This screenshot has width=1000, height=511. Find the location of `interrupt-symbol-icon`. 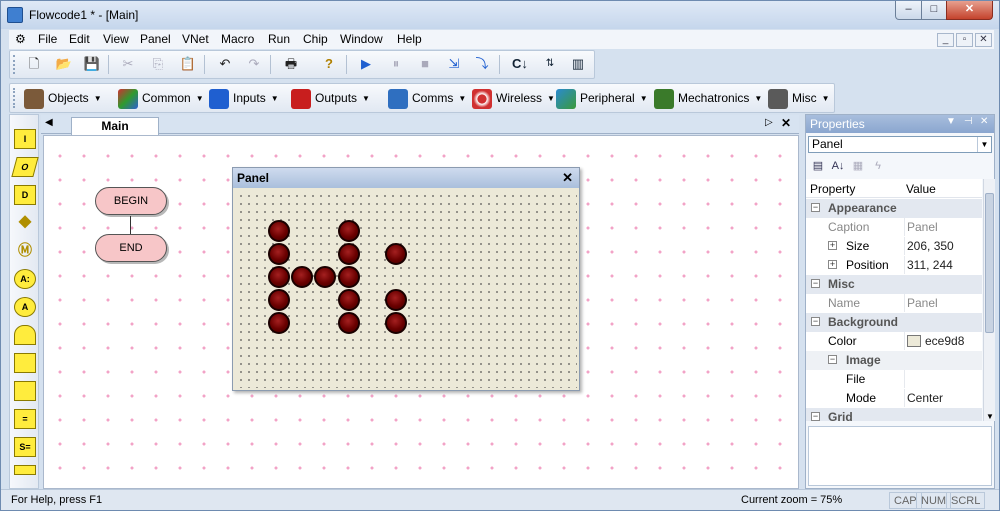

interrupt-symbol-icon is located at coordinates (25, 391).